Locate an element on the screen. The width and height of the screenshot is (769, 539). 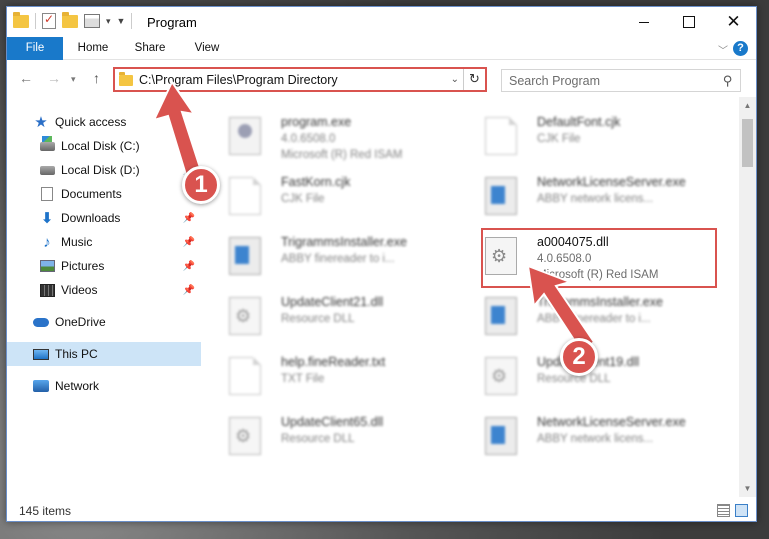
file-name: program.exe is located at coordinates (316, 122).